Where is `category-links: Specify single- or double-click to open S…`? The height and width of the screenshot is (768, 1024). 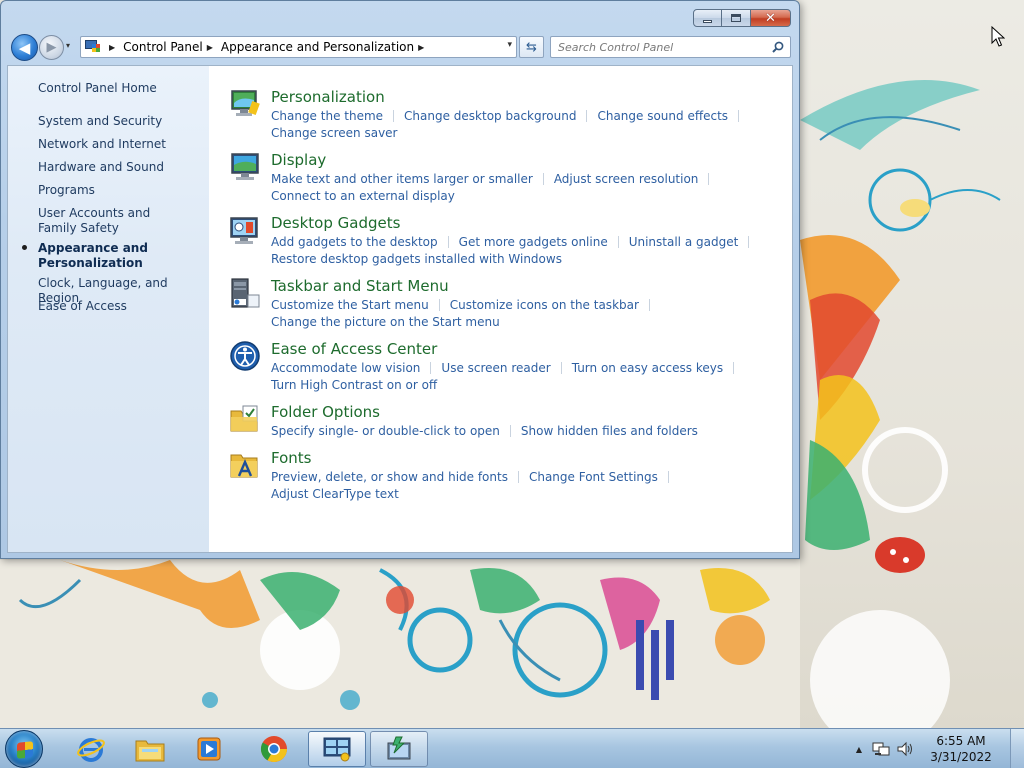 category-links: Specify single- or double-click to open S… is located at coordinates (521, 431).